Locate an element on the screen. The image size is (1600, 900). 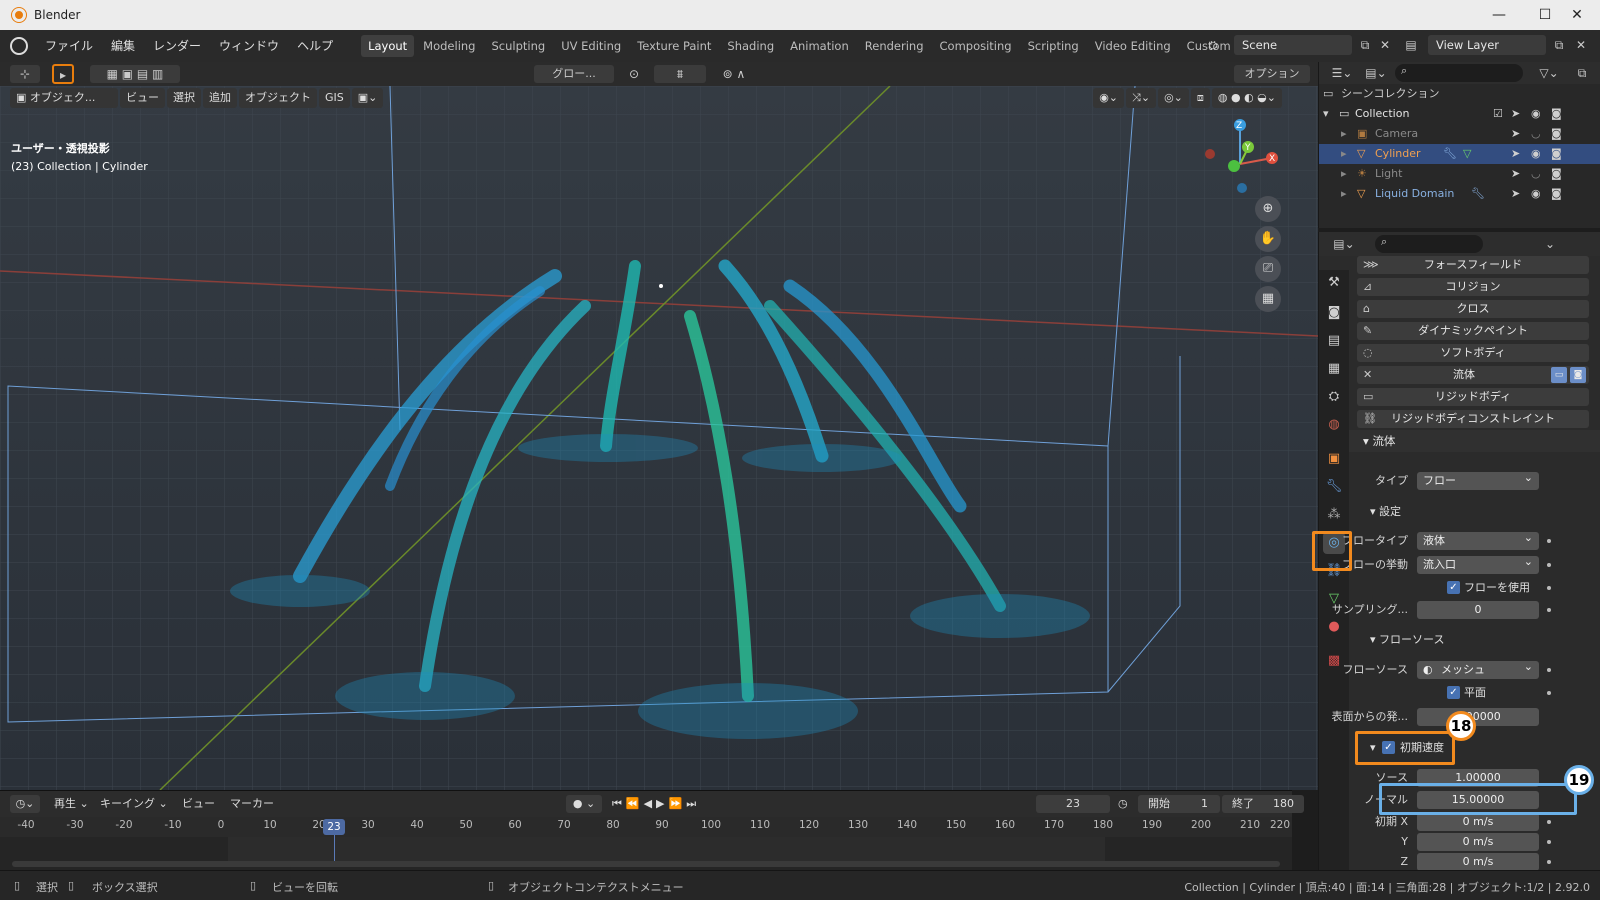
viewport-menu-gis: GIS is located at coordinates (334, 98).